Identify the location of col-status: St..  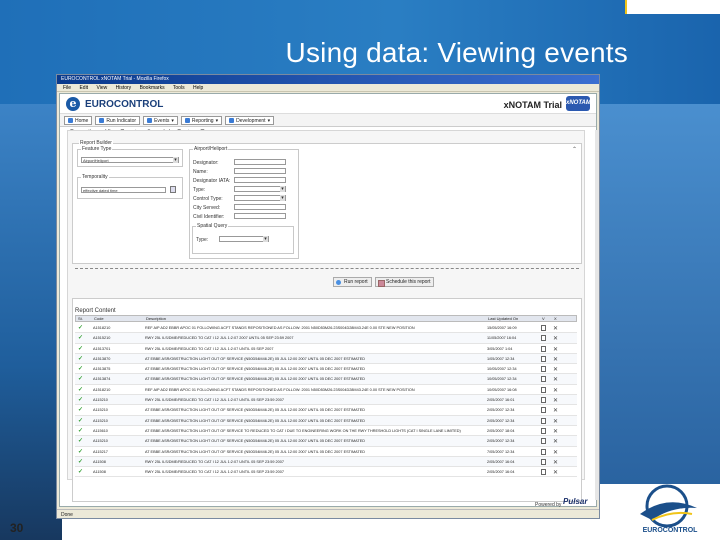
(80, 319).